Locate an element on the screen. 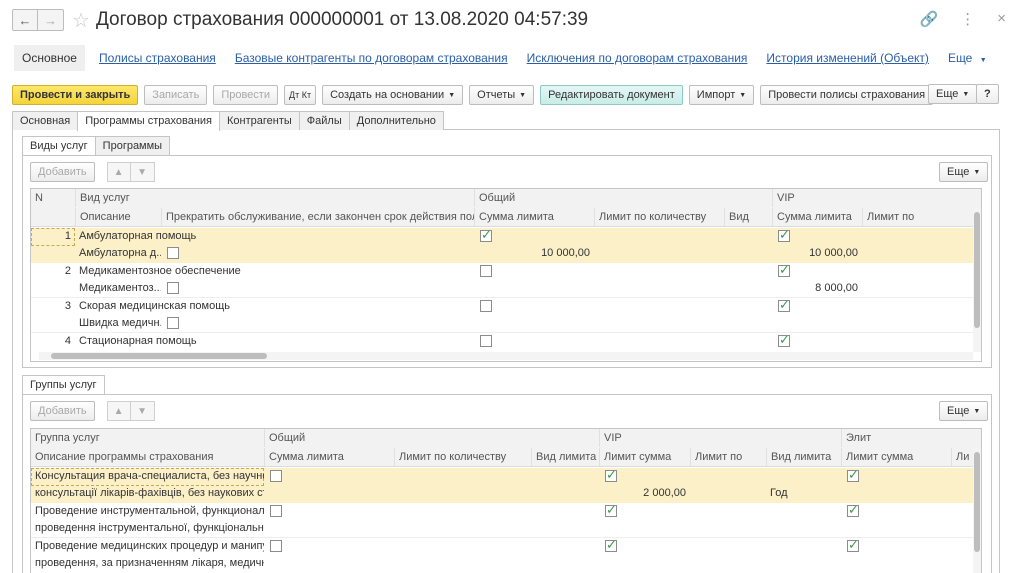 This screenshot has width=1024, height=573. tab-programs: Программы страхования is located at coordinates (149, 121).